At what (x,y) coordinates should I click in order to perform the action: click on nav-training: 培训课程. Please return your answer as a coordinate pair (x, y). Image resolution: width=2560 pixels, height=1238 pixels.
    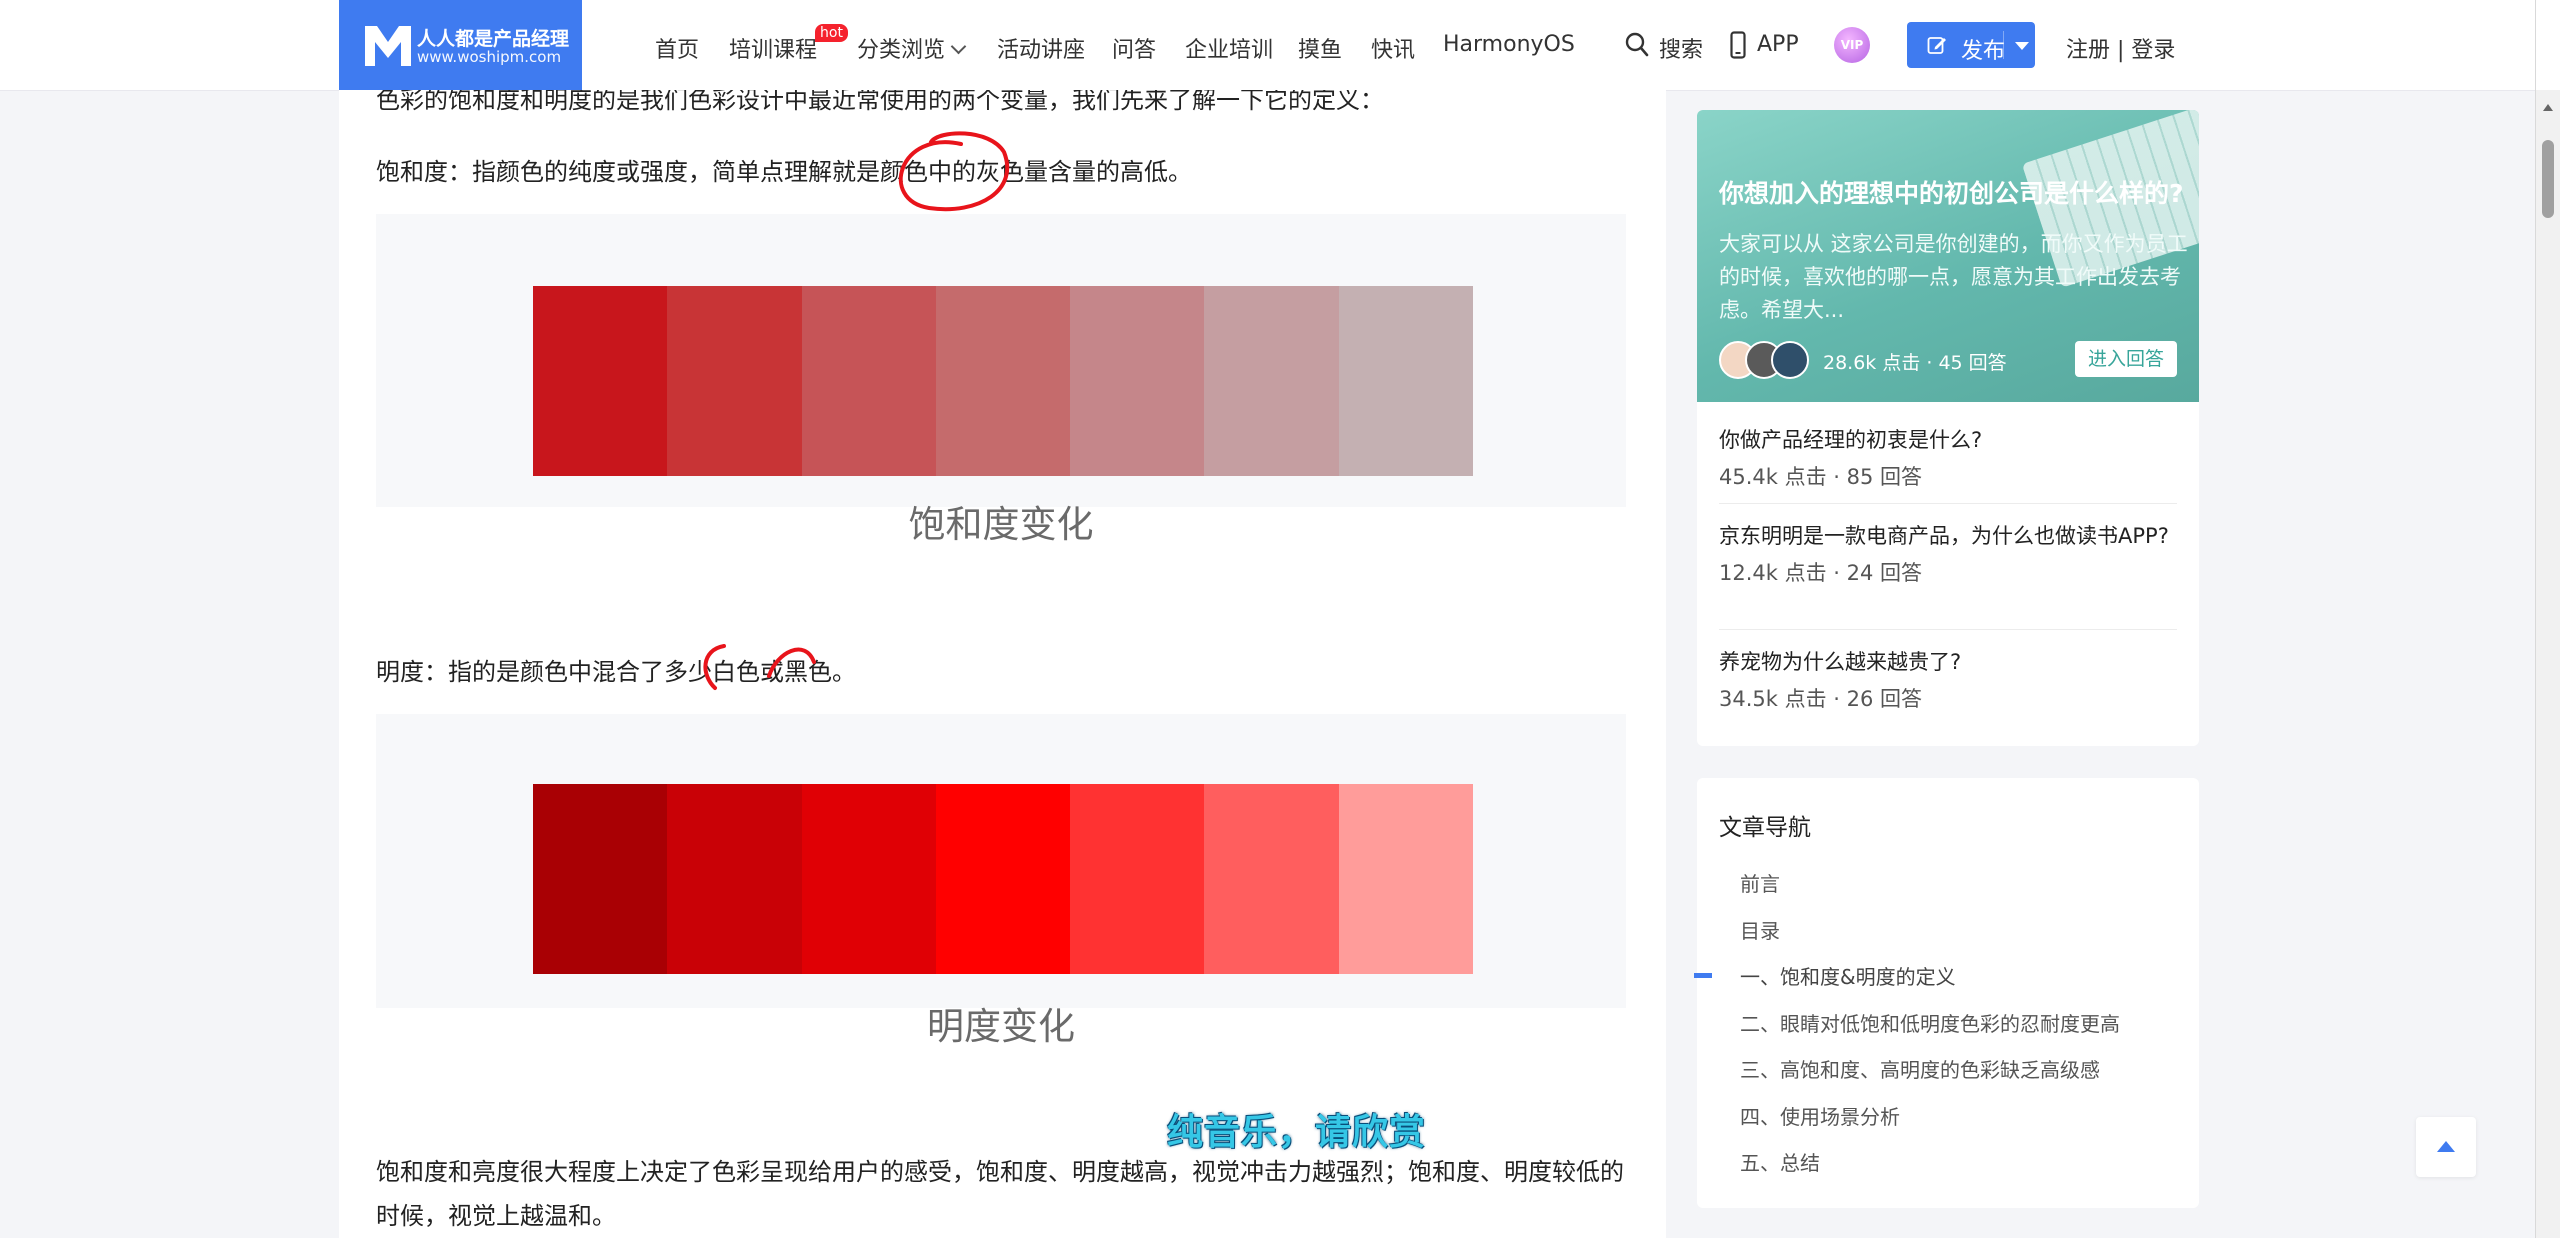
    Looking at the image, I should click on (773, 48).